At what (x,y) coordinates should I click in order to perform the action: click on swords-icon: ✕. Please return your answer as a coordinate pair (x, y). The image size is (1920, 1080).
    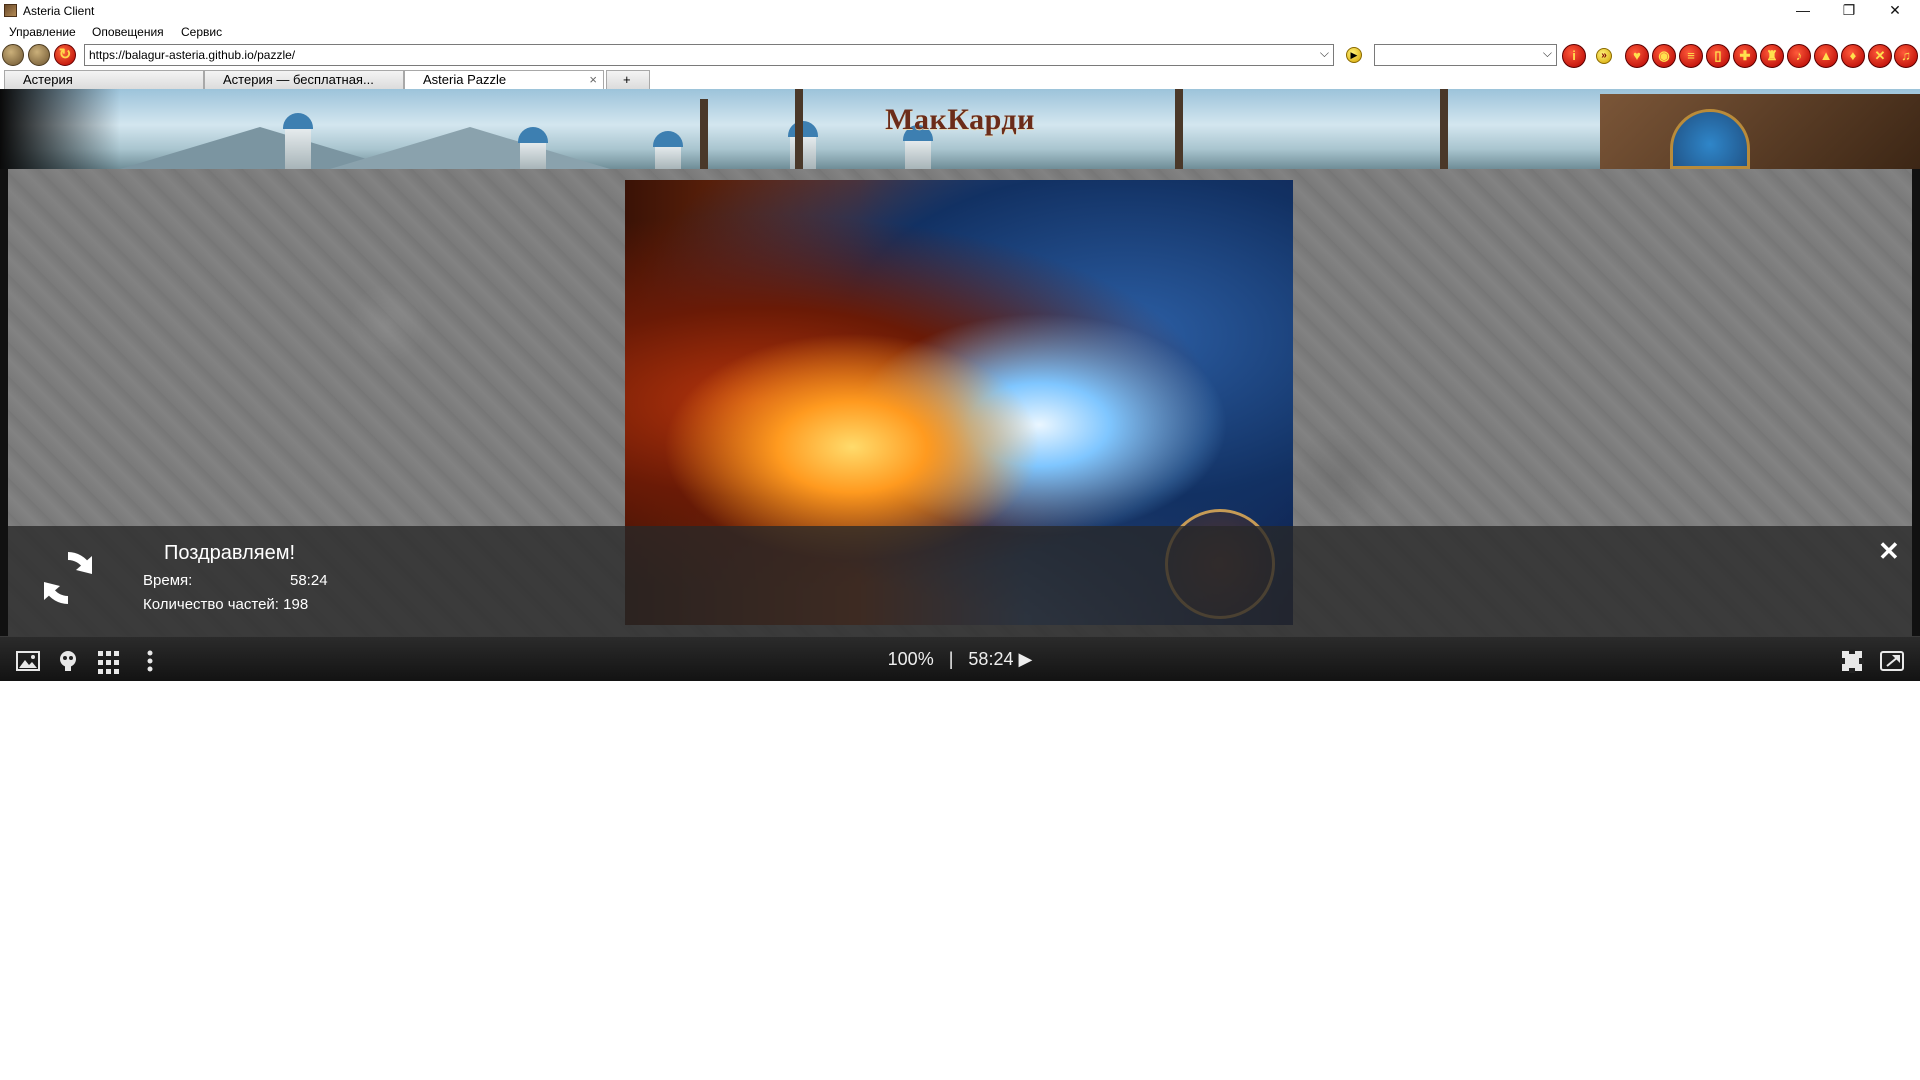
    Looking at the image, I should click on (1880, 56).